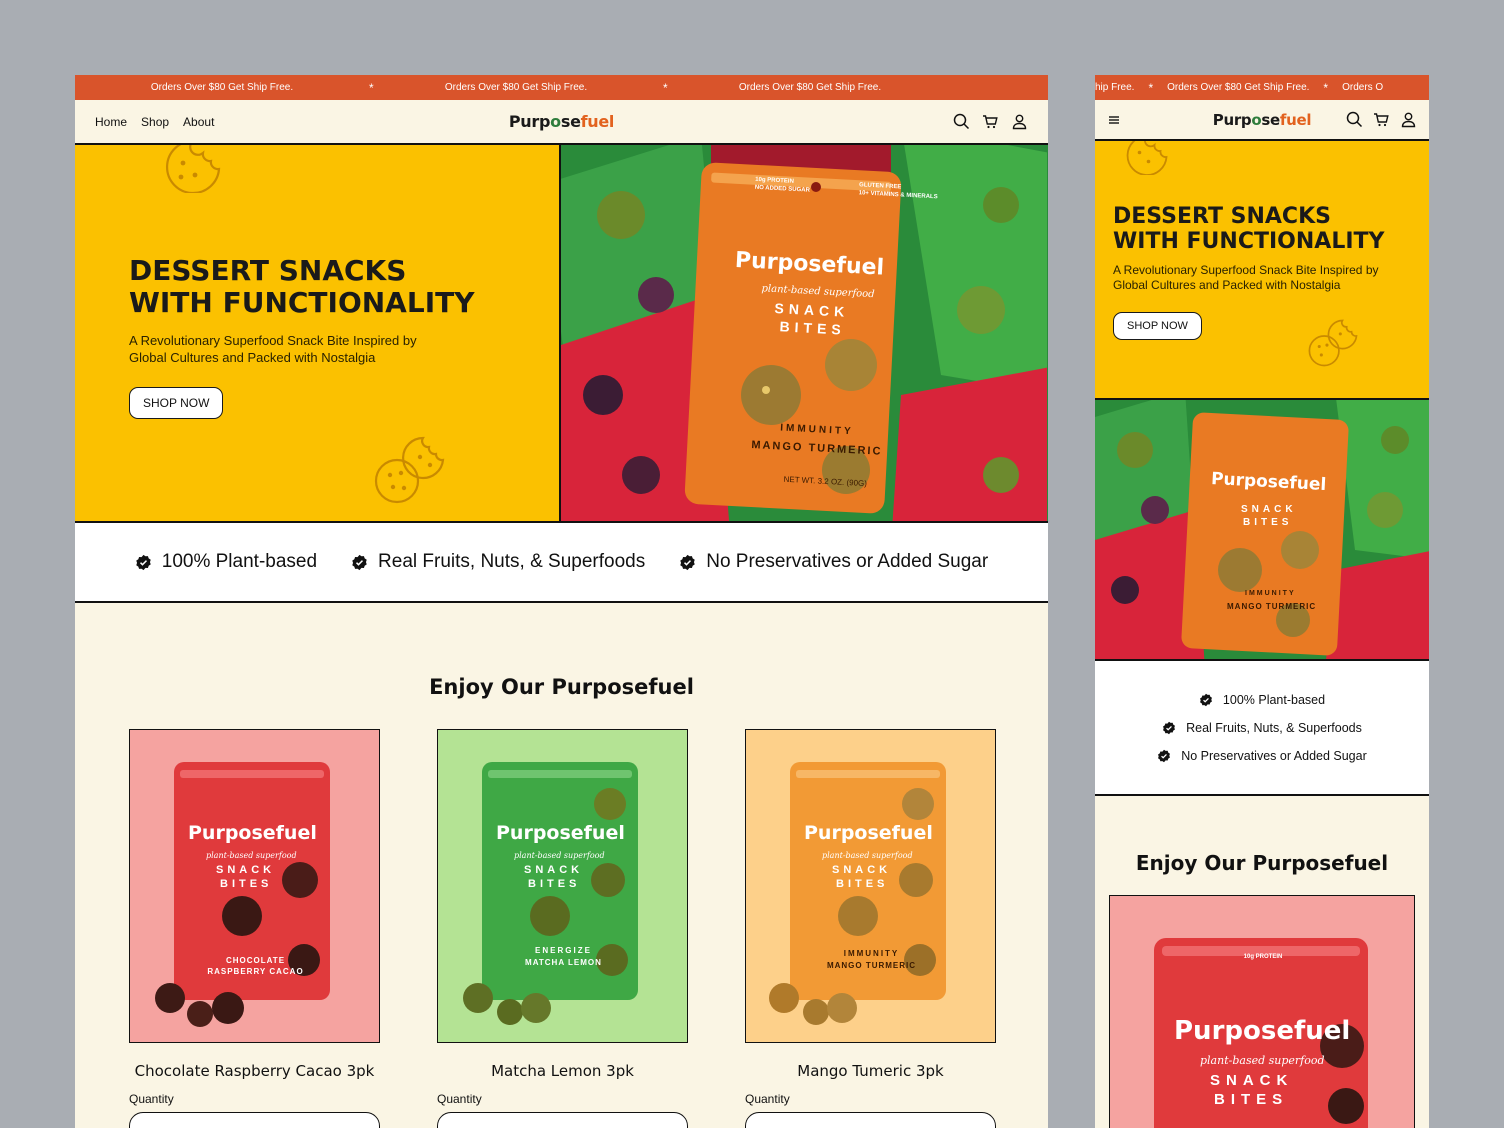 The image size is (1504, 1128). What do you see at coordinates (563, 950) in the screenshot?
I see `pouch-benefit: ENERGIZE` at bounding box center [563, 950].